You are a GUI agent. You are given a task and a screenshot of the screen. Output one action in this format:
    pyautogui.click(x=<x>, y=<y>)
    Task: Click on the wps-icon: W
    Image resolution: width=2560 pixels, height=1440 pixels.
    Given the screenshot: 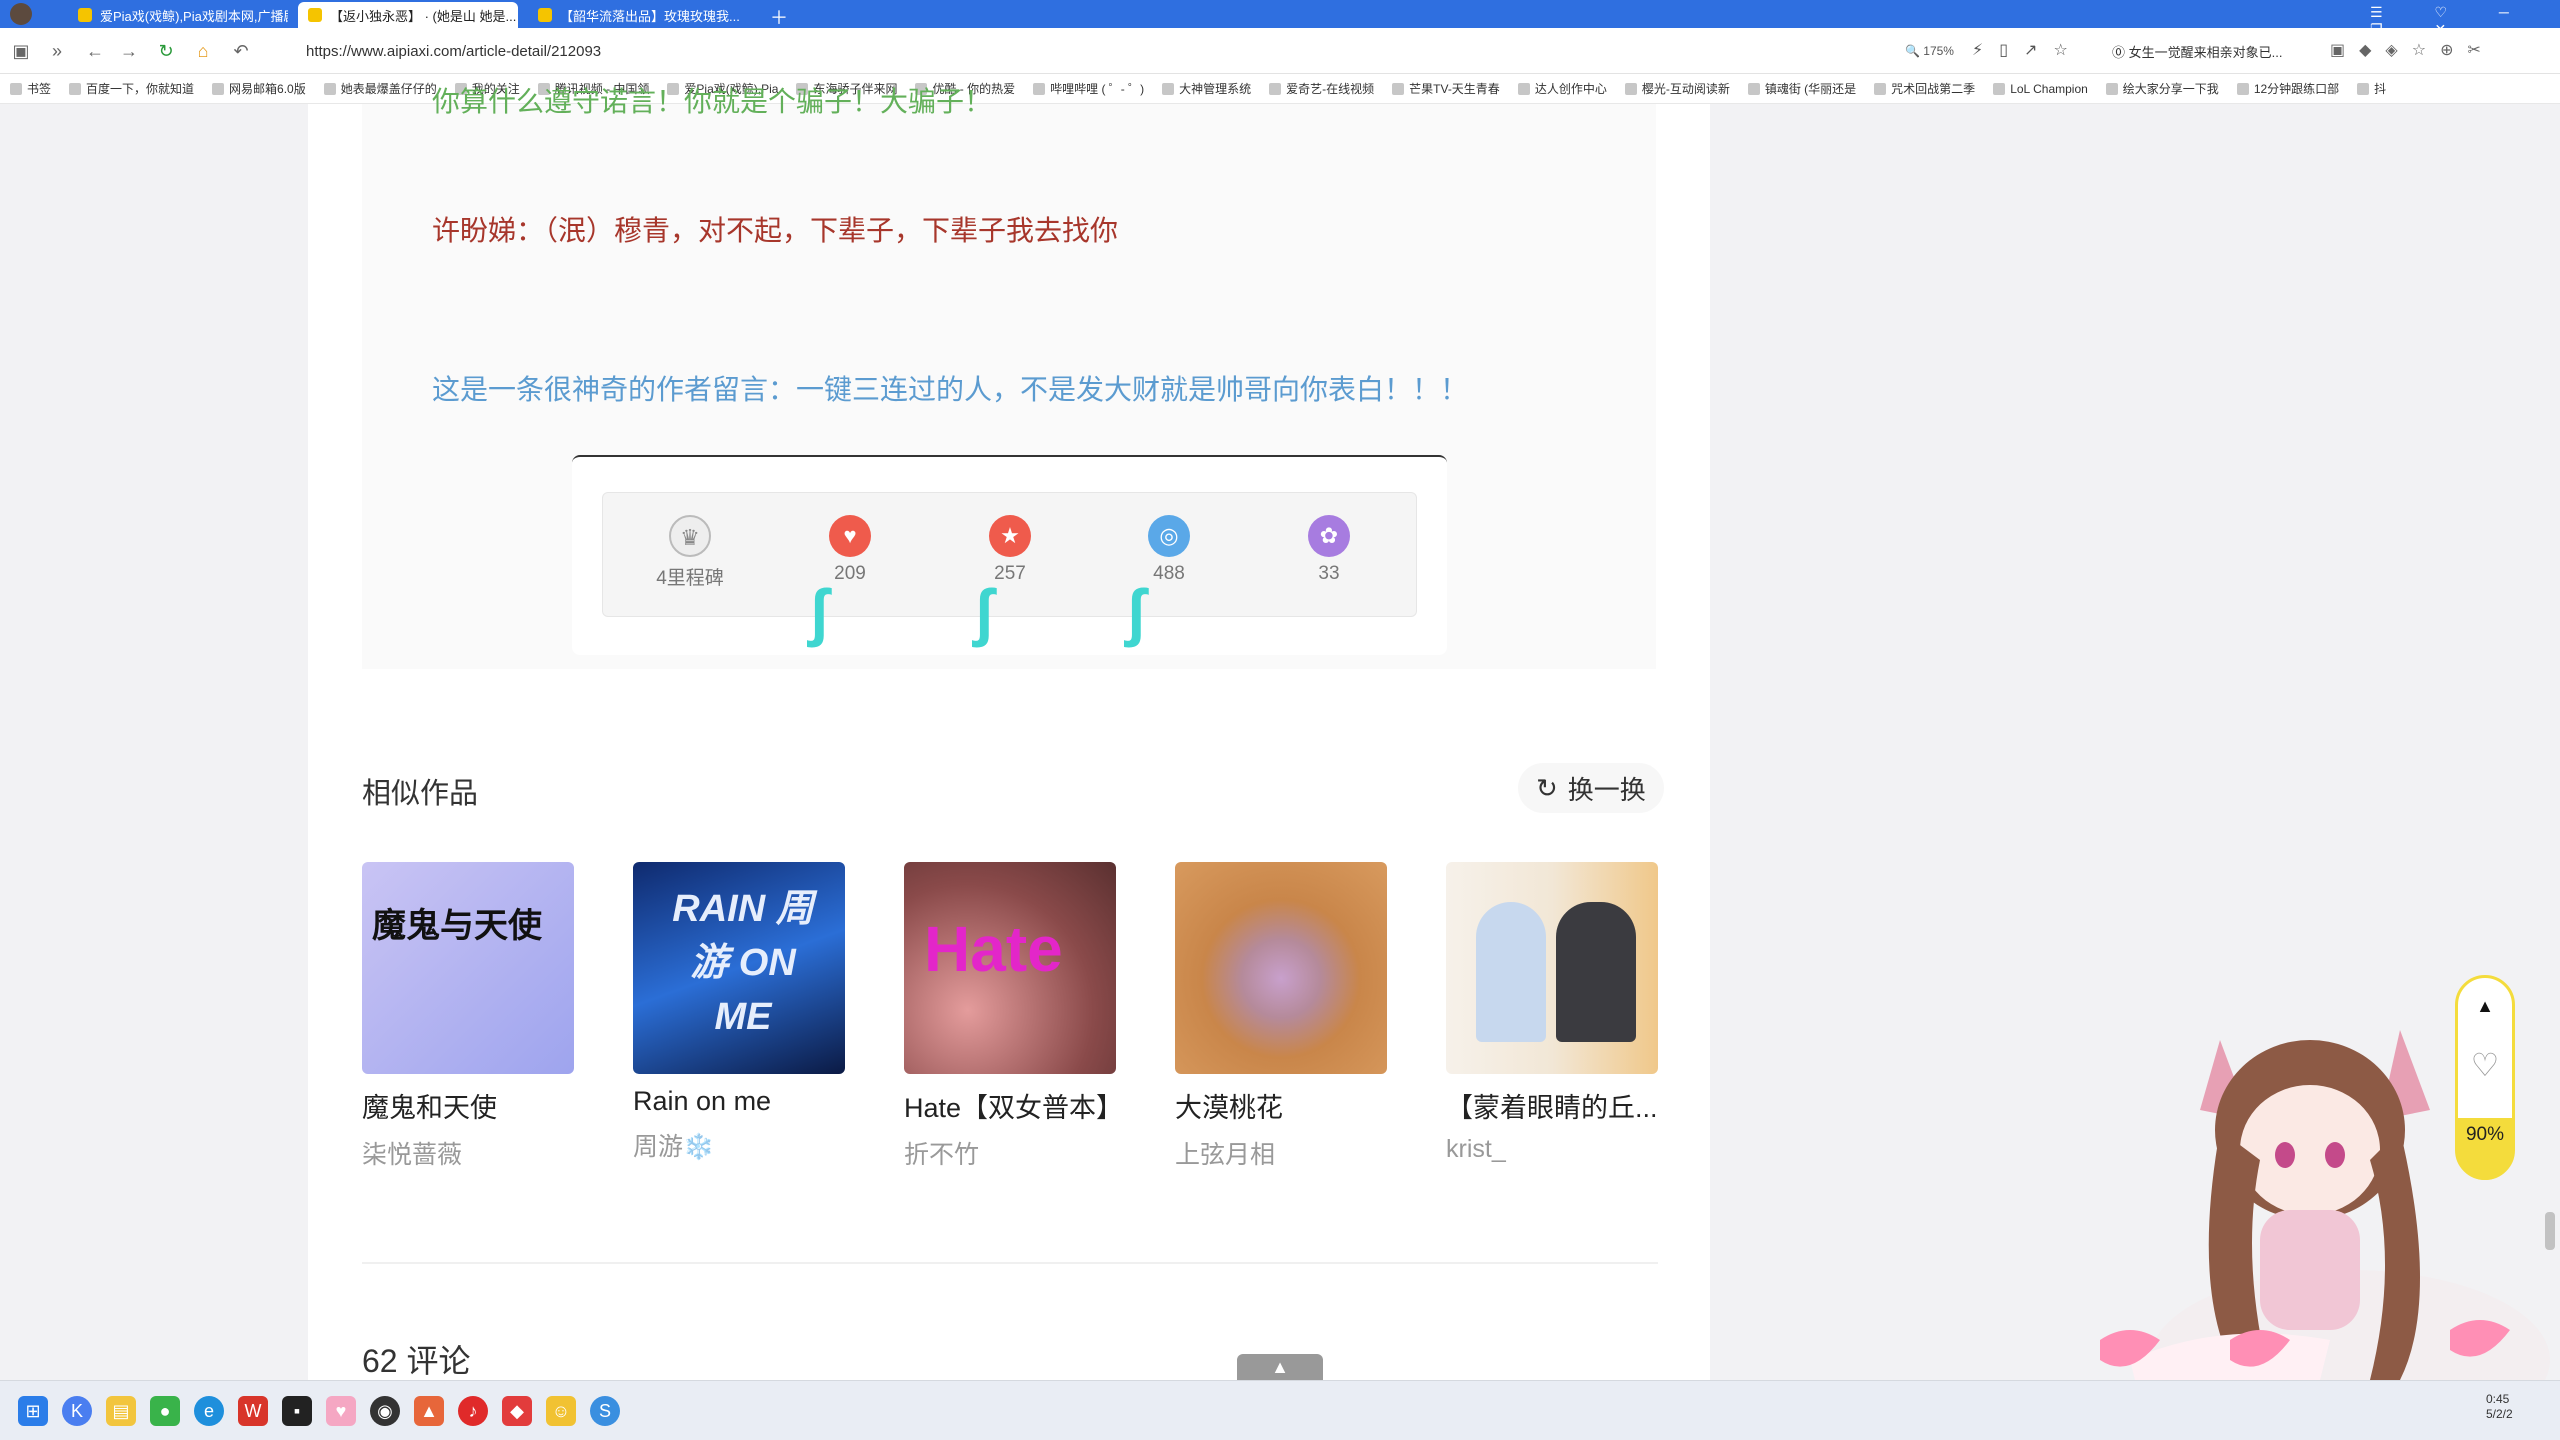 What is the action you would take?
    pyautogui.click(x=253, y=1411)
    